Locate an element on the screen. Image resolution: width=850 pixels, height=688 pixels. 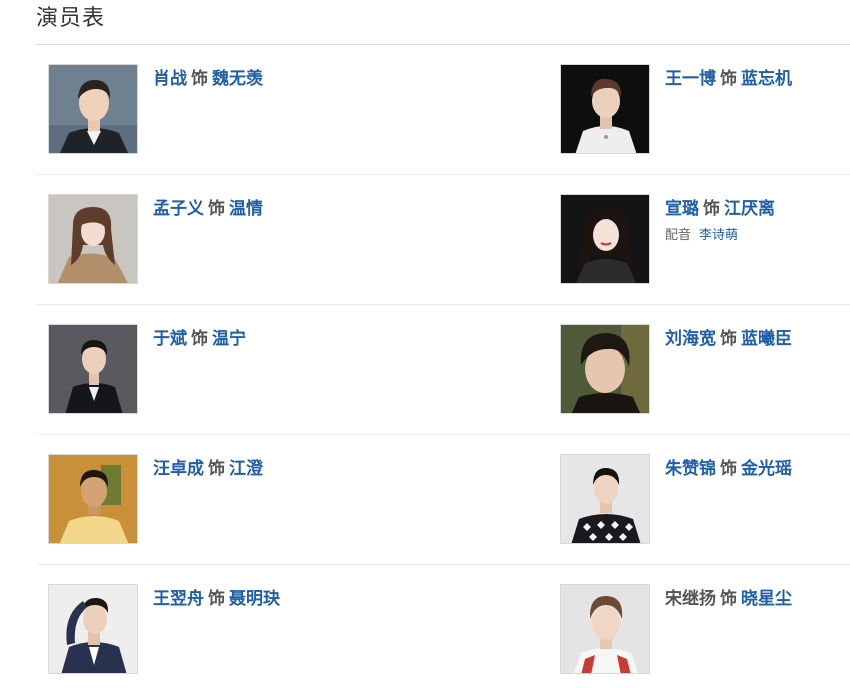
role-name-link: 江厌离 is located at coordinates (749, 209).